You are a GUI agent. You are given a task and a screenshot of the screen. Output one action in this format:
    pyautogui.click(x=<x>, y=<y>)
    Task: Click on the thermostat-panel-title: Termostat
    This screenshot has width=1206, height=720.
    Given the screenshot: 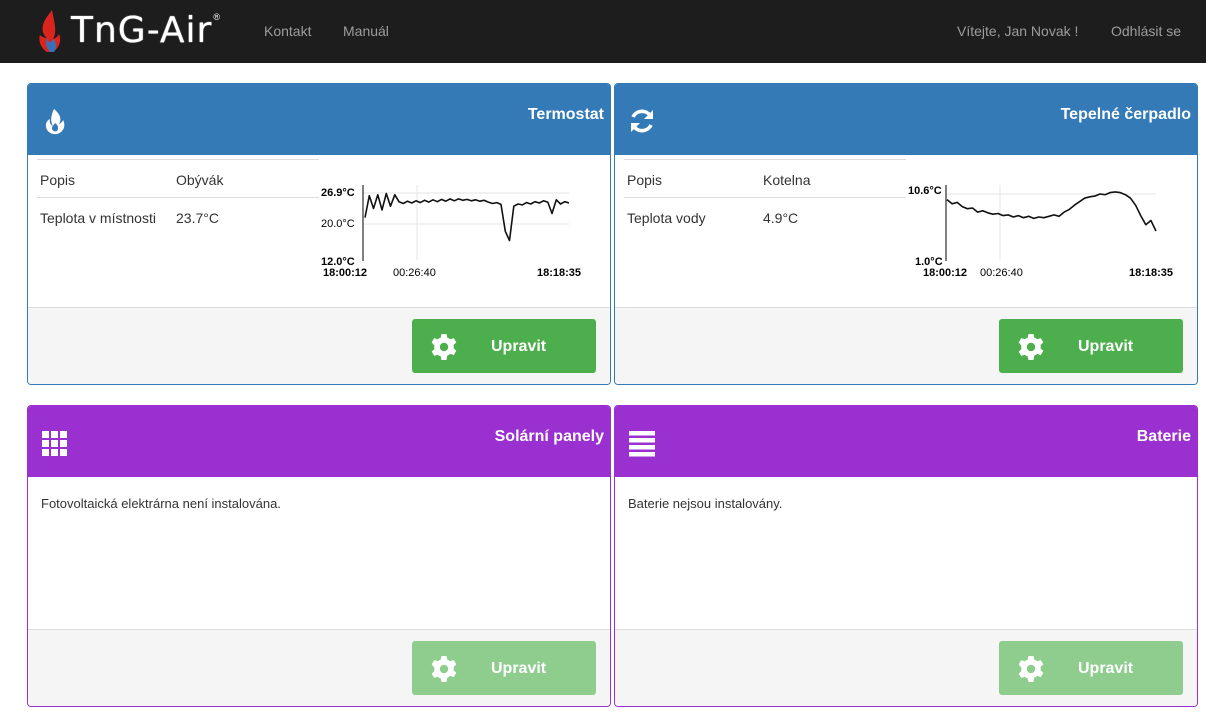 What is the action you would take?
    pyautogui.click(x=565, y=114)
    